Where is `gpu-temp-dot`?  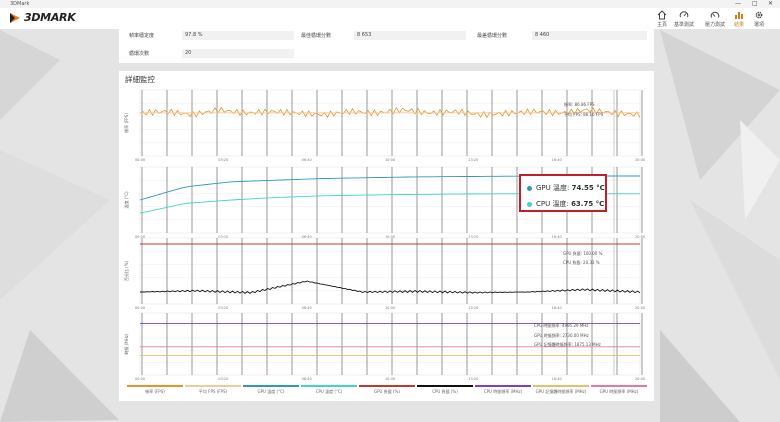
gpu-temp-dot is located at coordinates (529, 188).